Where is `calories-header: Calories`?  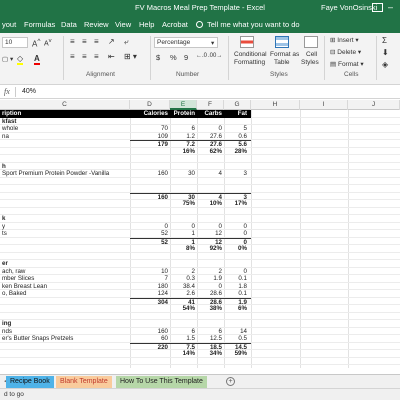 calories-header: Calories is located at coordinates (150, 114).